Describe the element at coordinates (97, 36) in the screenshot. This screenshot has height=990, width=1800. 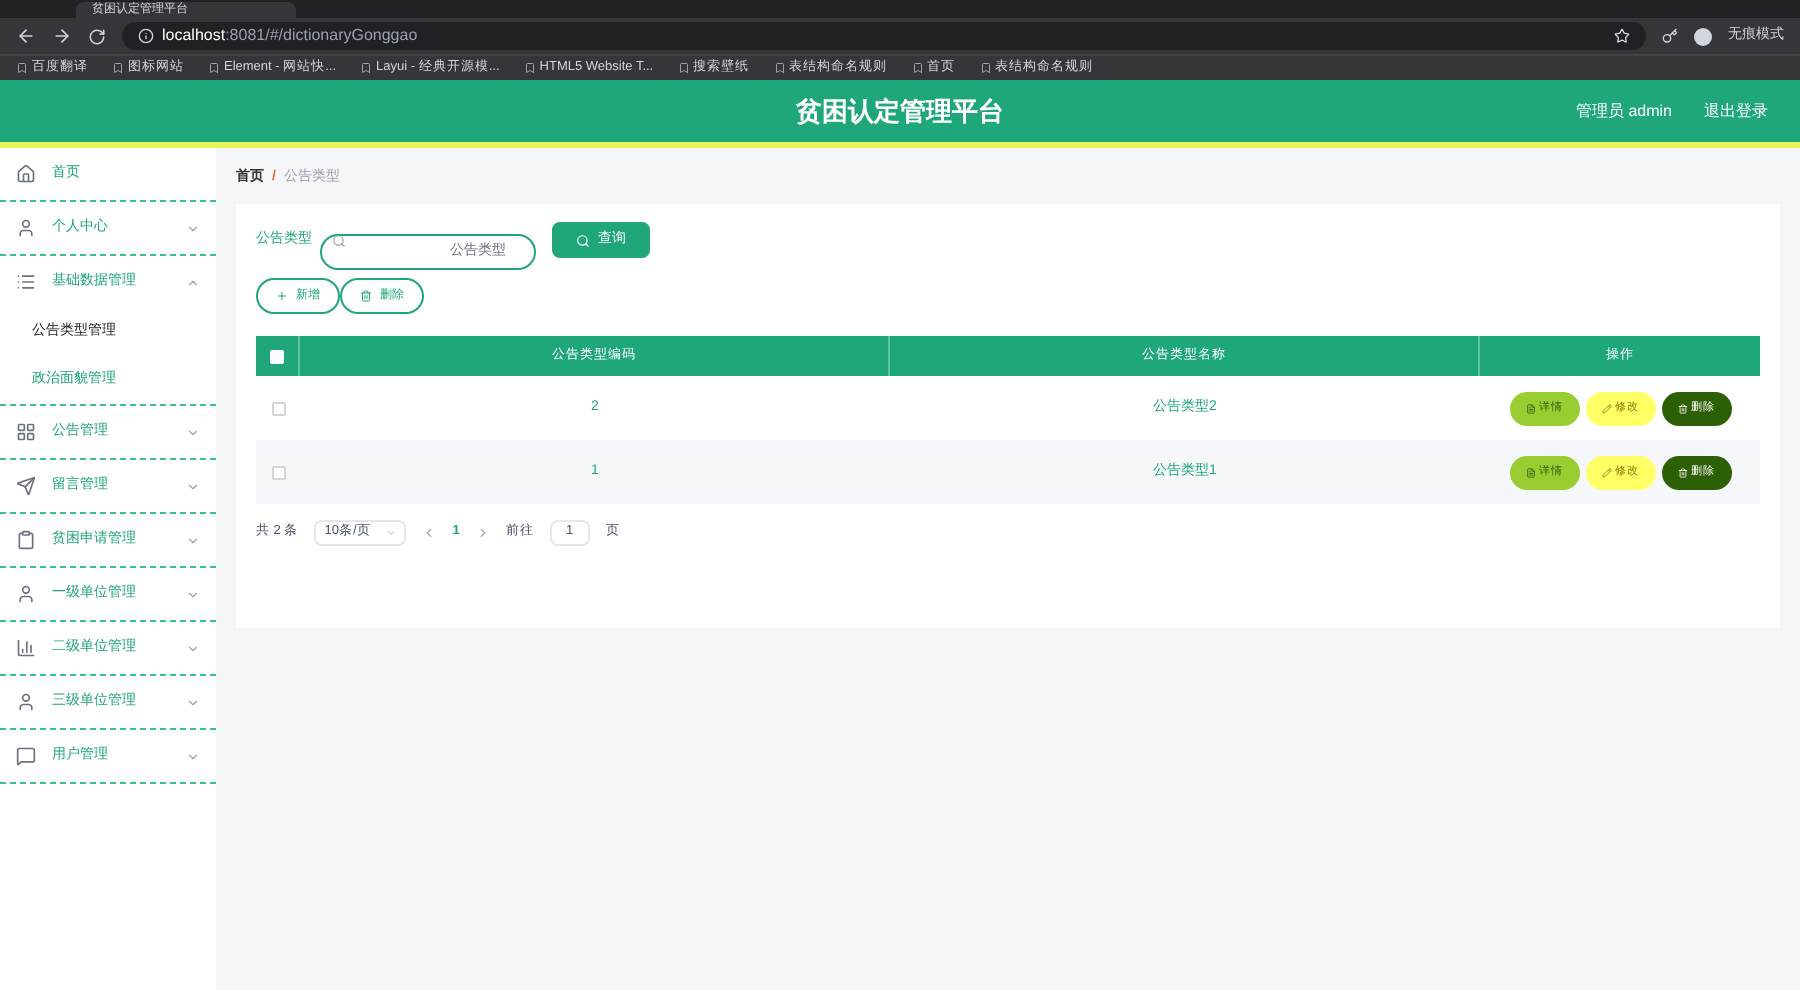
I see `reload-icon` at that location.